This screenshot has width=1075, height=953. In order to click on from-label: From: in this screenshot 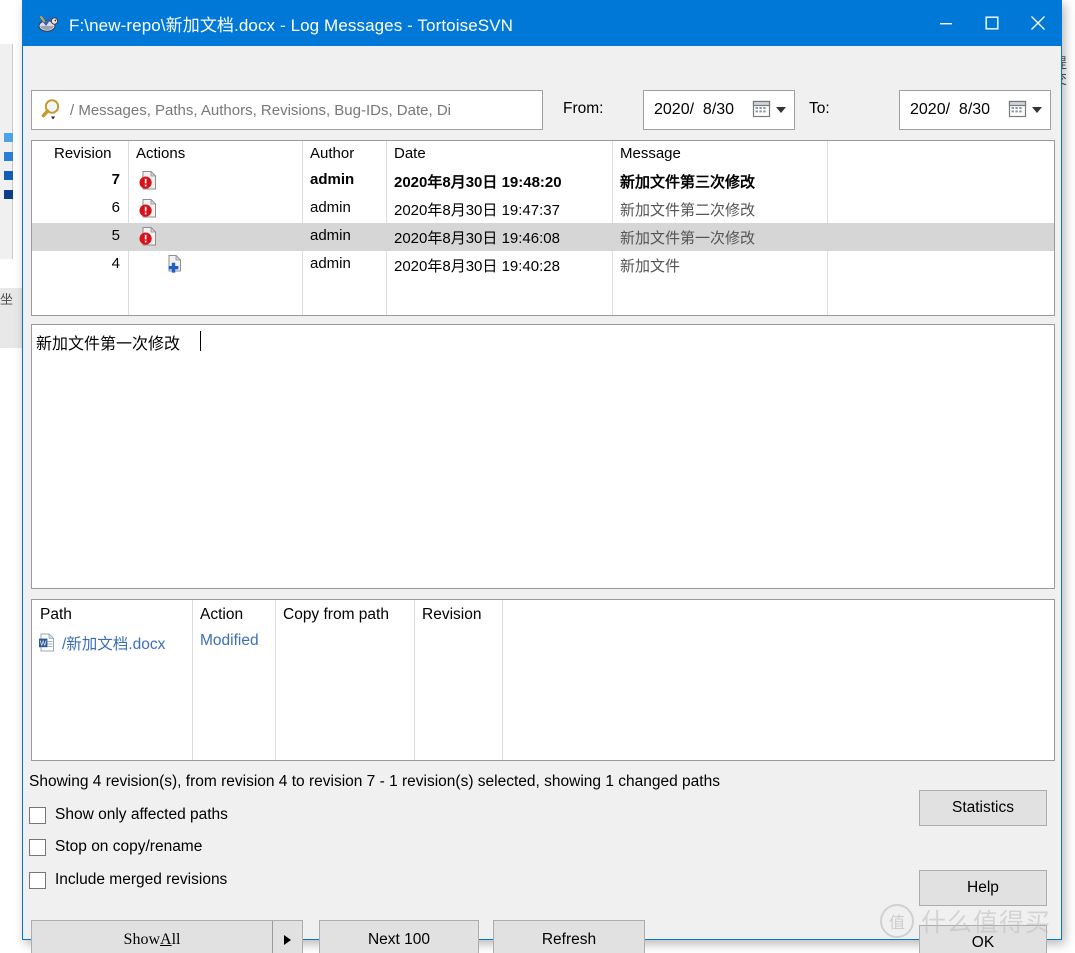, I will do `click(583, 108)`.